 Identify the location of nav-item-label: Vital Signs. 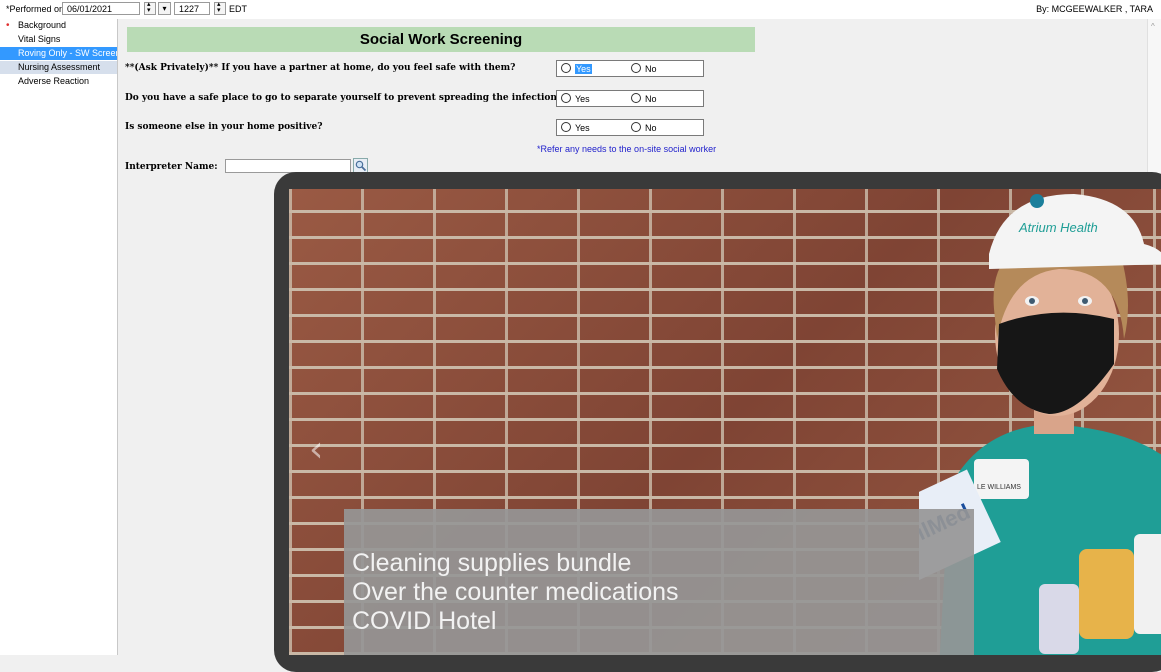
(39, 39).